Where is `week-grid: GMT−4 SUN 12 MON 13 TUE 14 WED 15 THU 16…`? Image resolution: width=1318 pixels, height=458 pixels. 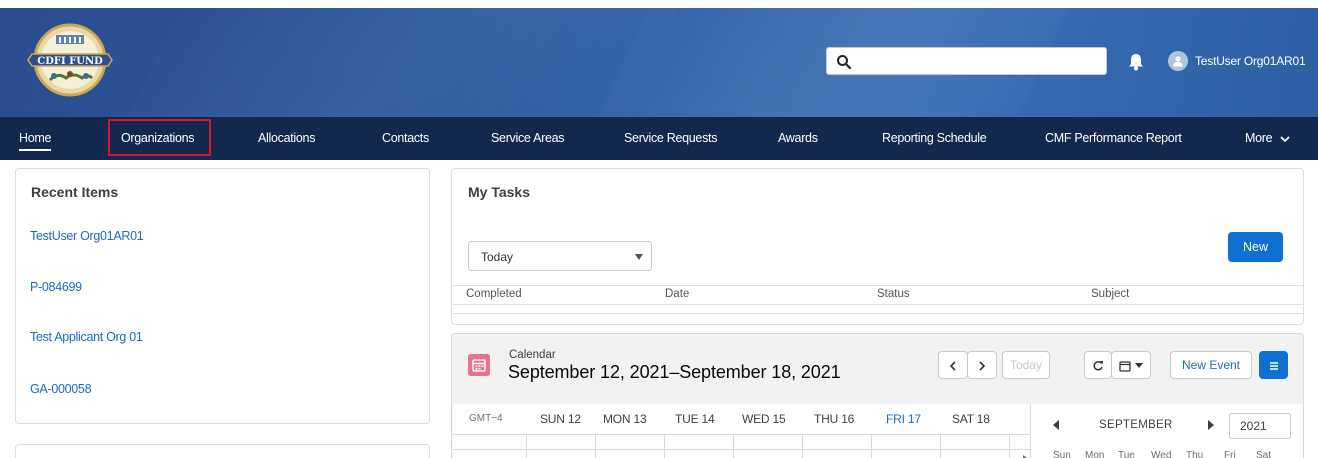
week-grid: GMT−4 SUN 12 MON 13 TUE 14 WED 15 THU 16… is located at coordinates (741, 431).